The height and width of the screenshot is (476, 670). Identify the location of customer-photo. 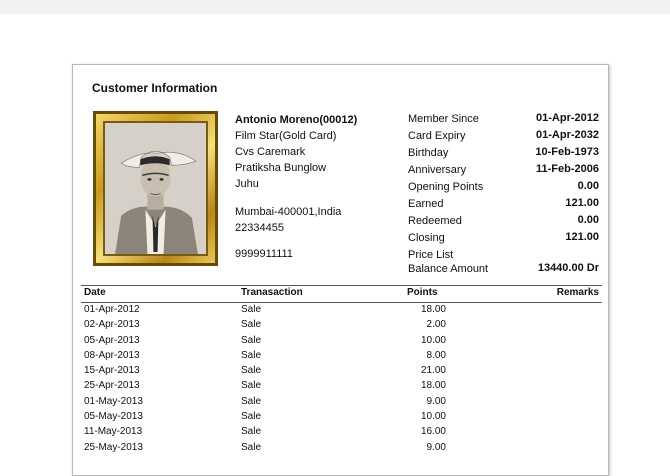
(155, 188).